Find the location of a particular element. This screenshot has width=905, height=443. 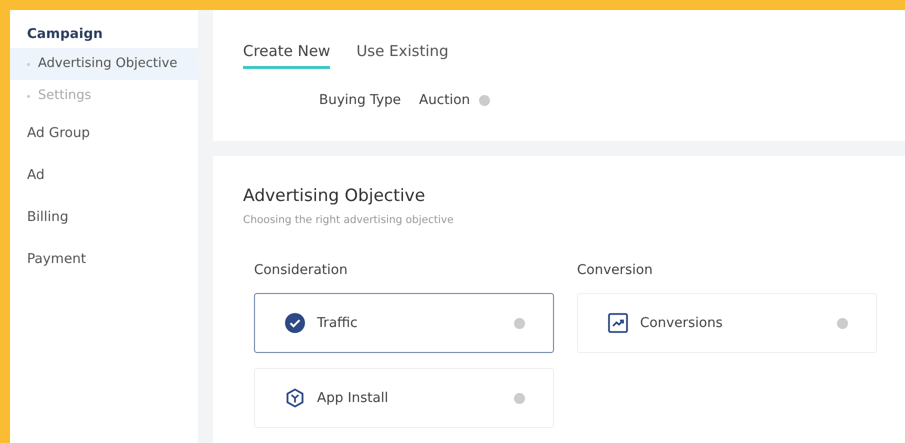

sidebar-item: Billing is located at coordinates (104, 217).